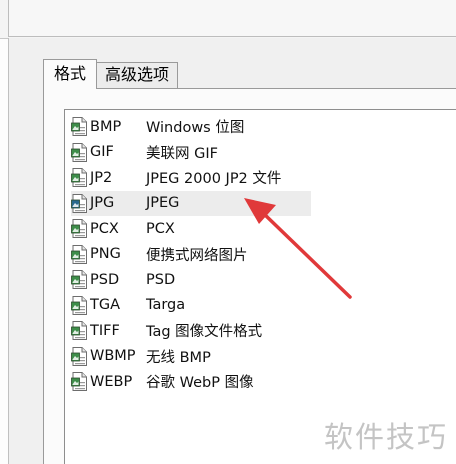 This screenshot has width=456, height=464. Describe the element at coordinates (102, 152) in the screenshot. I see `format-extension: GIF` at that location.